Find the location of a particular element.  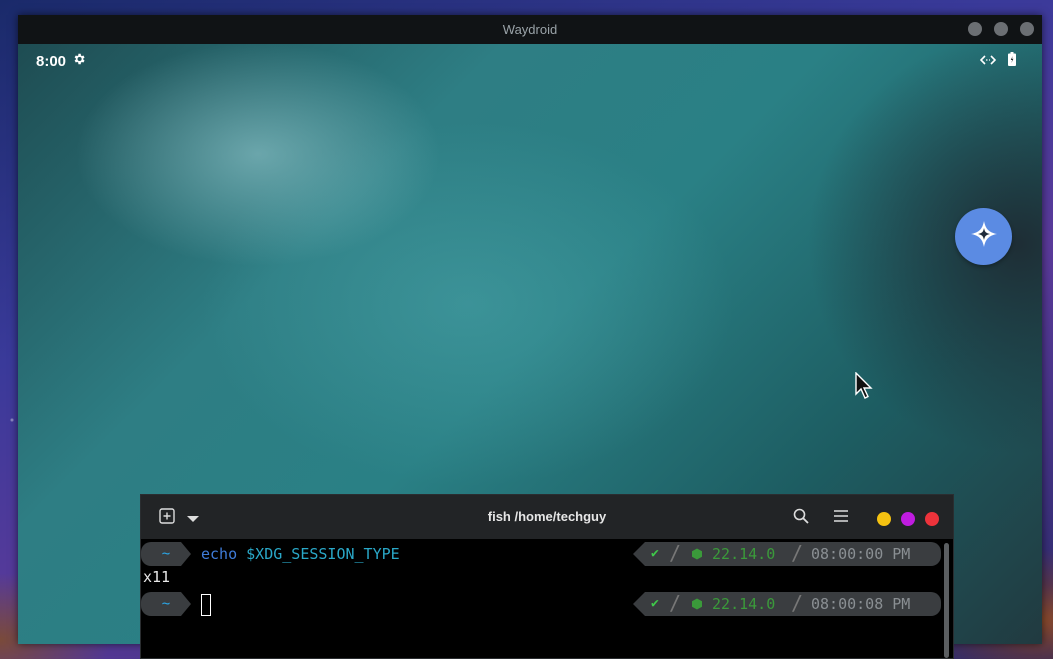

prompt-time: 08:00:08 PM is located at coordinates (861, 604).